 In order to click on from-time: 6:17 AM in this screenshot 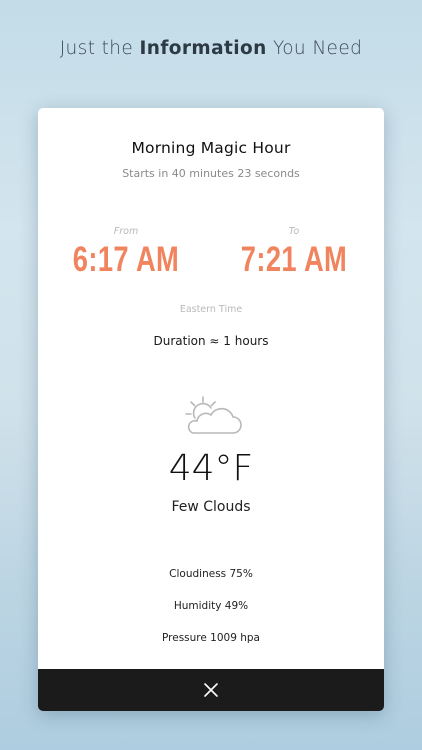, I will do `click(126, 259)`.